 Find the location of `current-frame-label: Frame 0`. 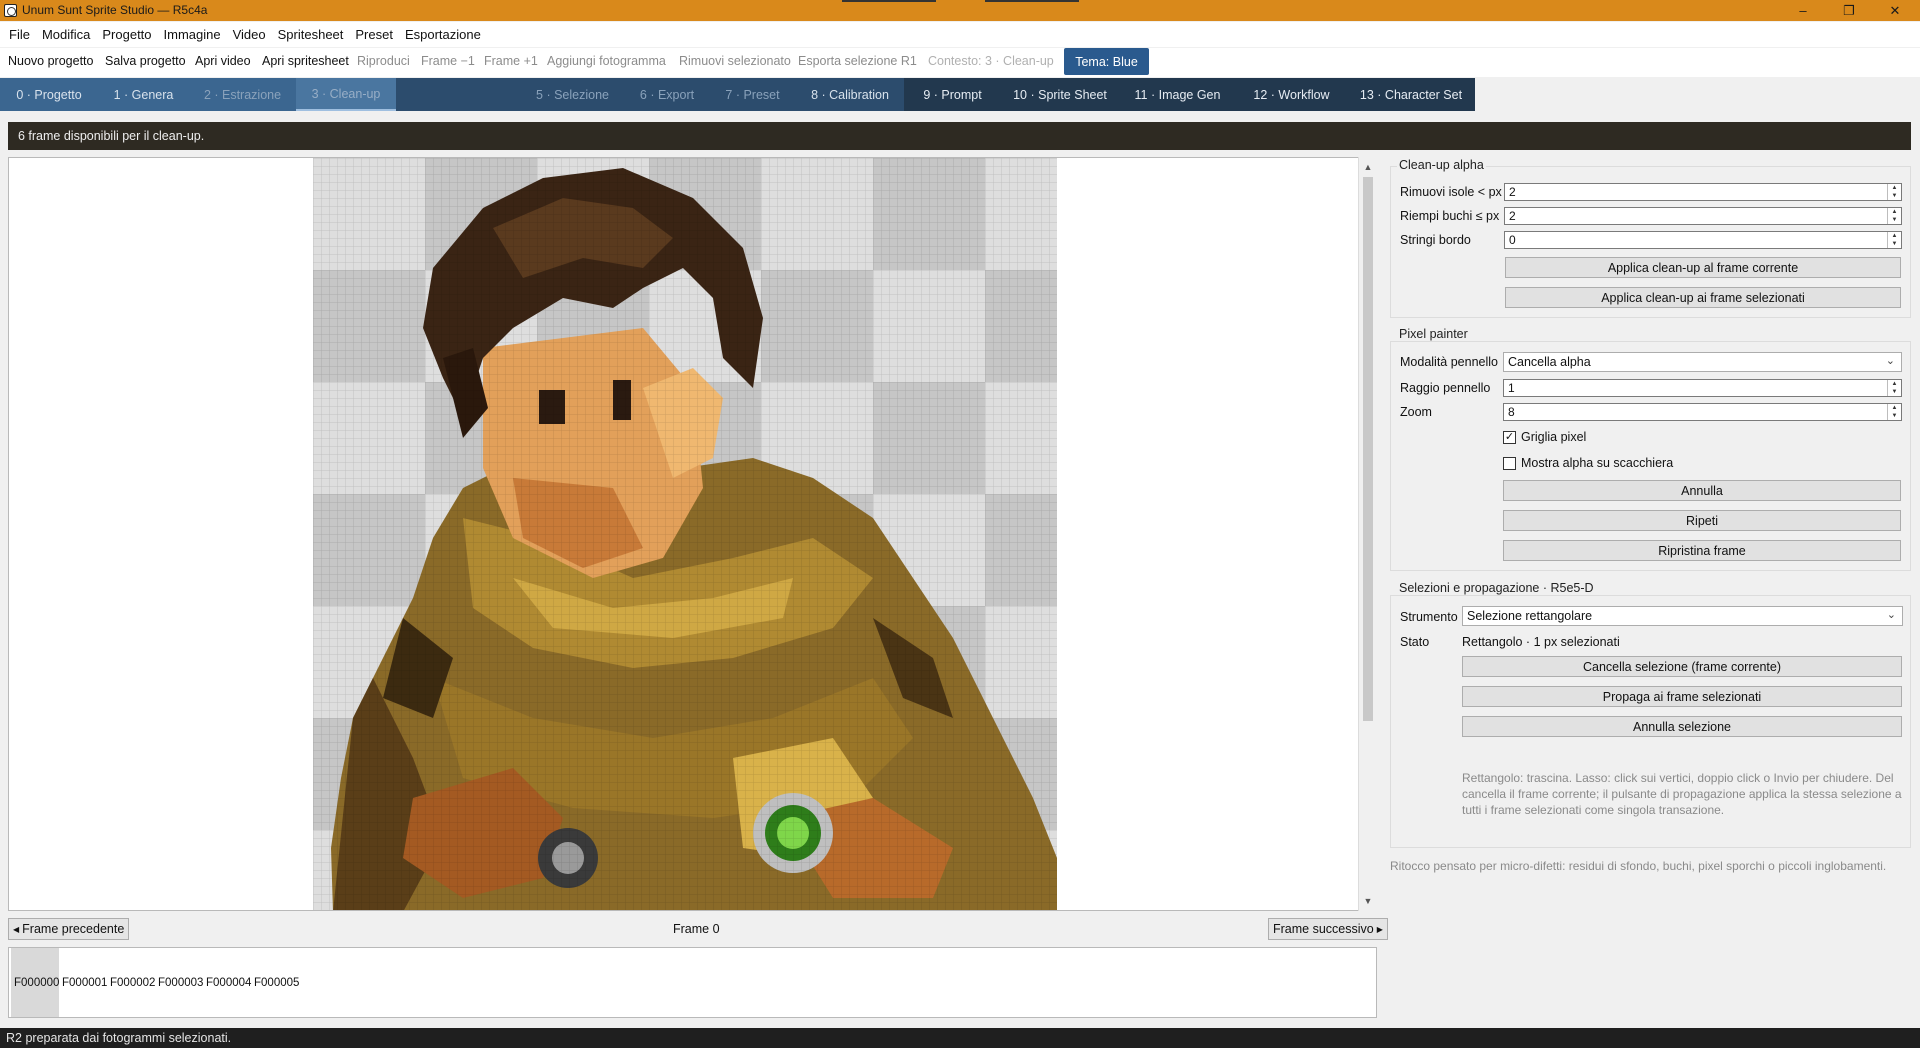

current-frame-label: Frame 0 is located at coordinates (696, 929).